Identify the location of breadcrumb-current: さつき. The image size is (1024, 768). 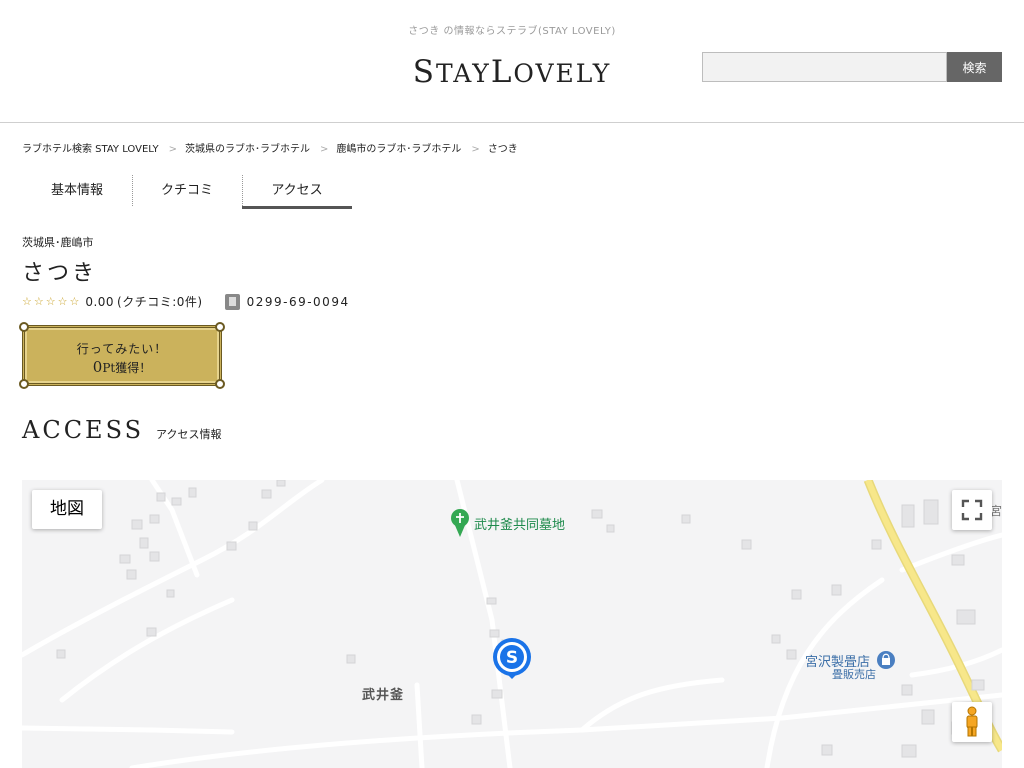
(502, 149).